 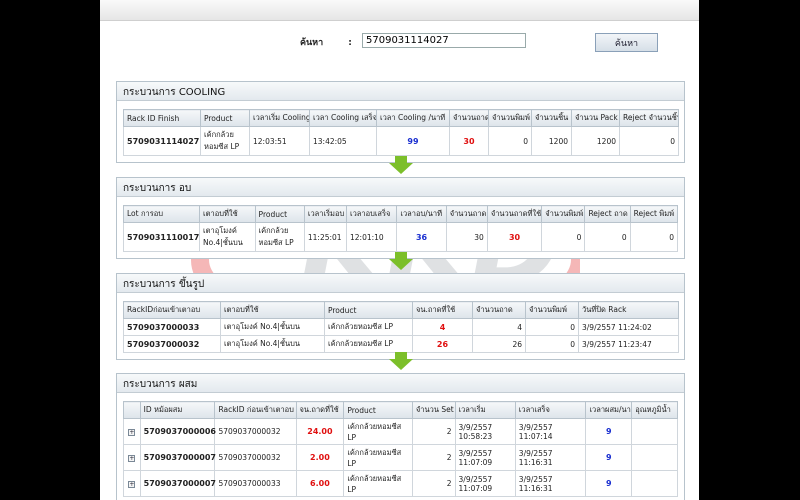 I want to click on column-header: จำนวน Set, so click(x=433, y=410).